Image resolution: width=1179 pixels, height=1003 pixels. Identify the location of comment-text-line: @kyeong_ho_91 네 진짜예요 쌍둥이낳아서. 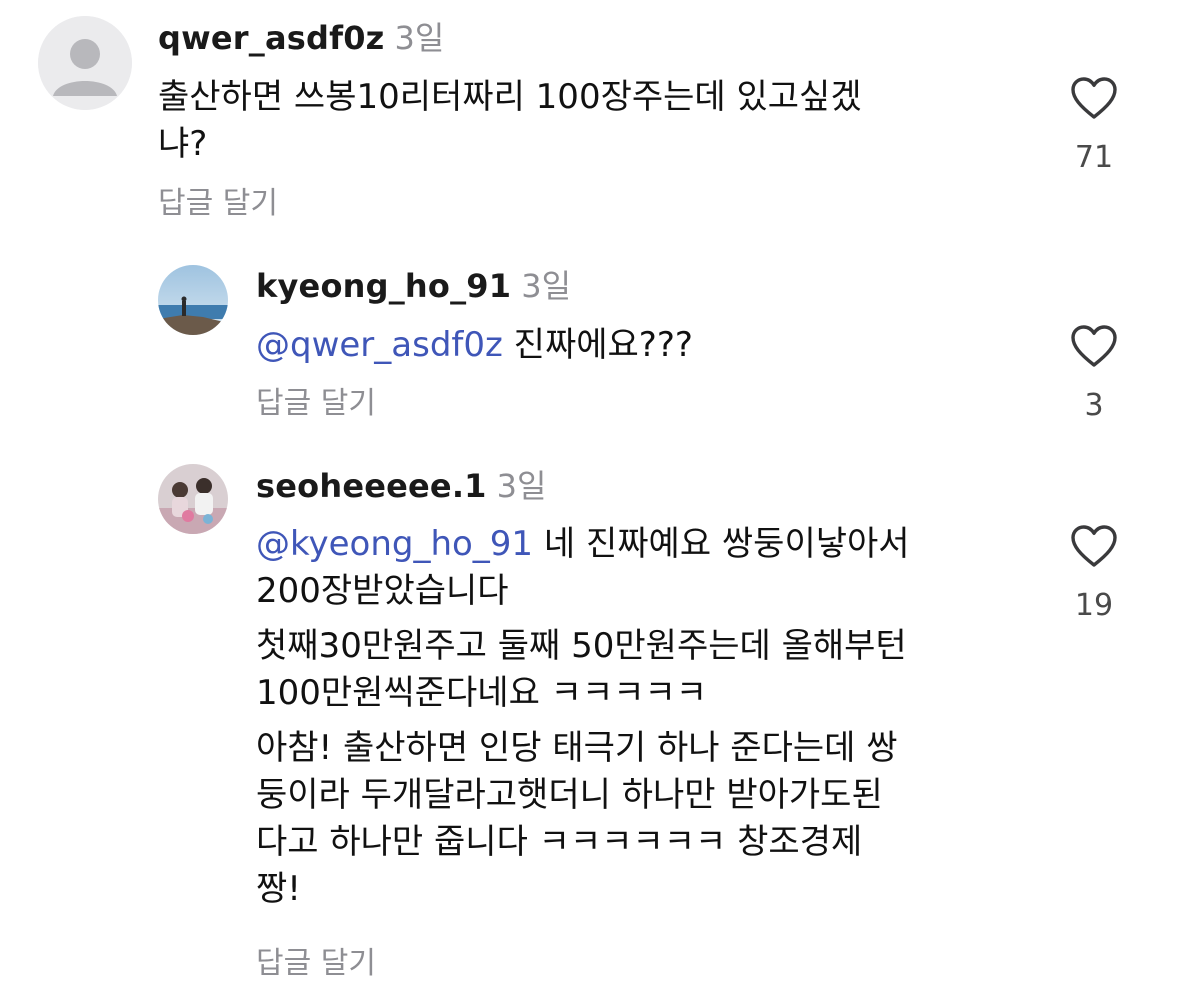
(646, 544).